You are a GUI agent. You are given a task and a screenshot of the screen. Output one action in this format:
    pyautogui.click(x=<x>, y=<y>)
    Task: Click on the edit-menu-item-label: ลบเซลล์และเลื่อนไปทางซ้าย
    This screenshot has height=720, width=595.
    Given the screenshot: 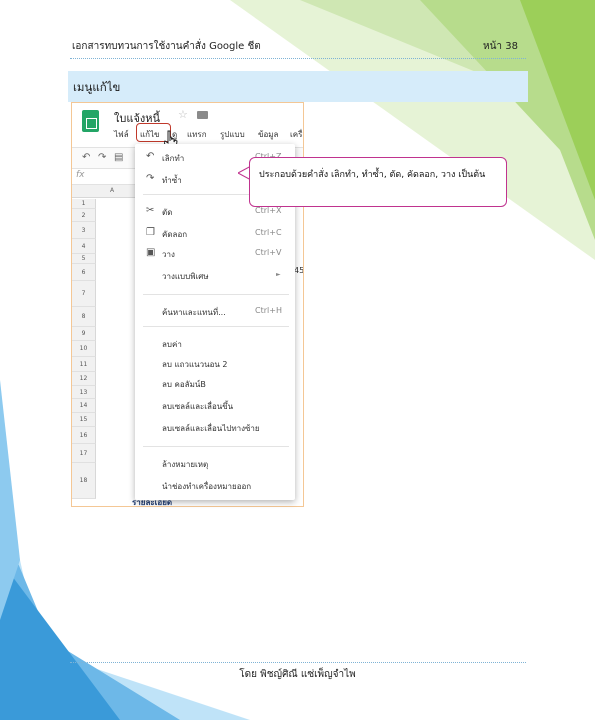 What is the action you would take?
    pyautogui.click(x=211, y=428)
    